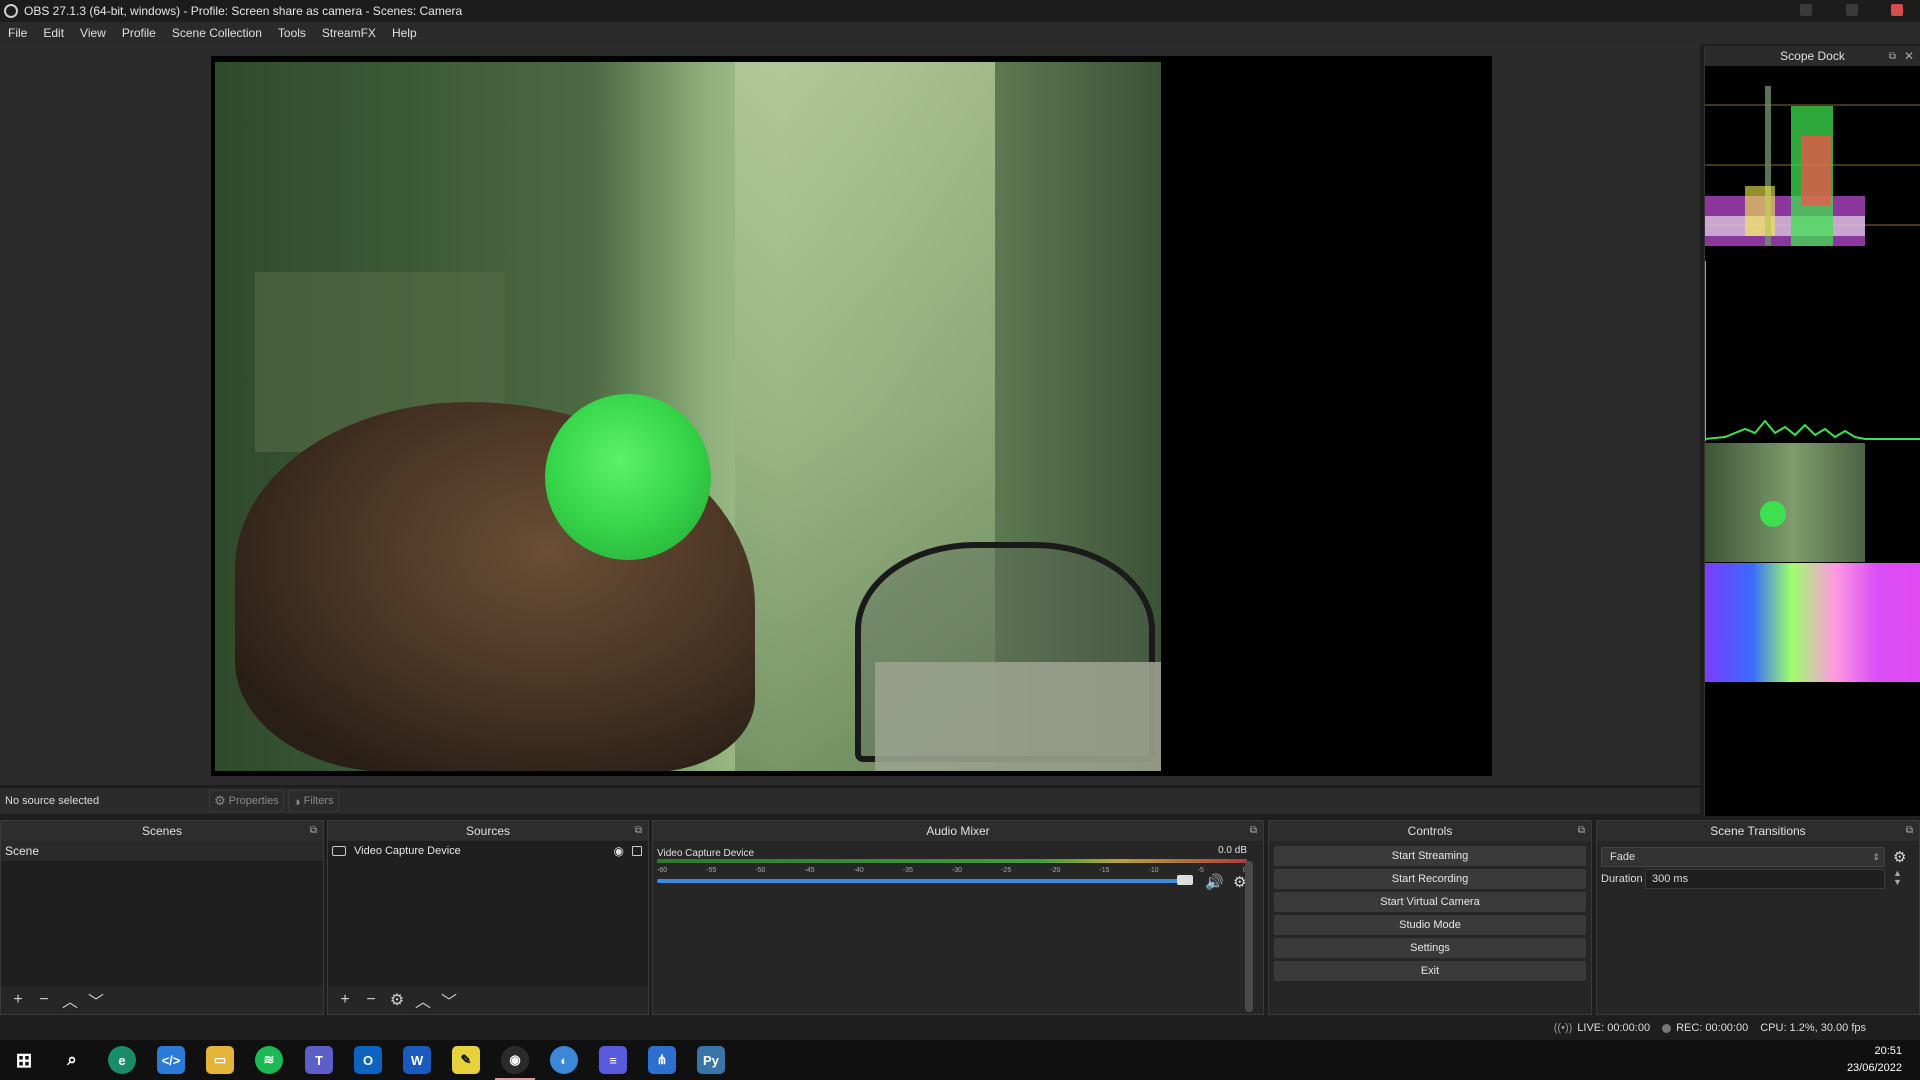  What do you see at coordinates (957, 870) in the screenshot?
I see `meter-tick: -30` at bounding box center [957, 870].